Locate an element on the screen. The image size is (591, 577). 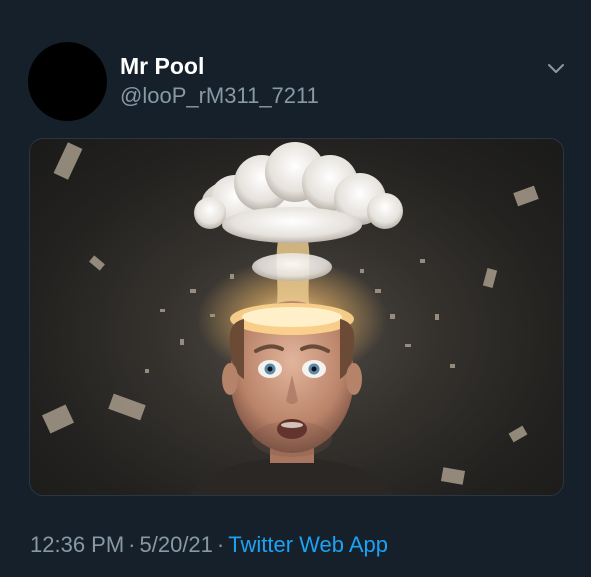
tweet-timestamp-row: 12:36 PM · 5/20/21 · Twitter Web App is located at coordinates (209, 545).